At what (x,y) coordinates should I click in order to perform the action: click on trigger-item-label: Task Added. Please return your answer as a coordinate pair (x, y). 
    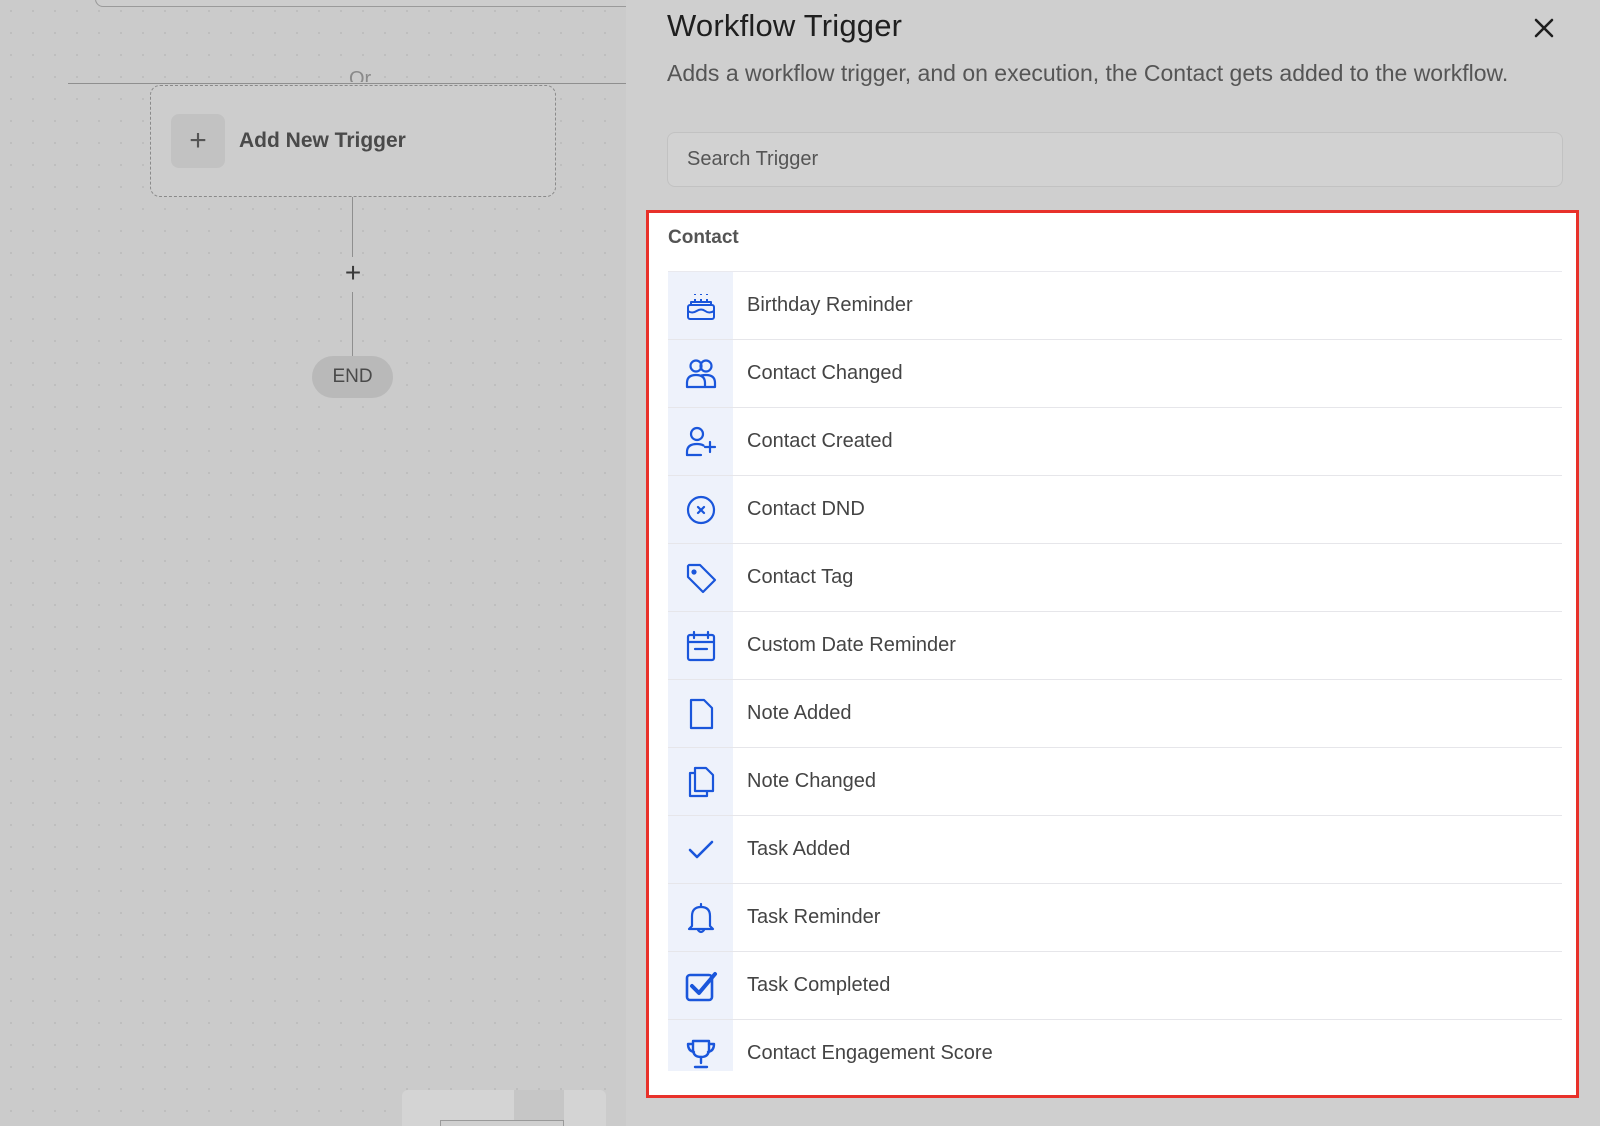
    Looking at the image, I should click on (799, 849).